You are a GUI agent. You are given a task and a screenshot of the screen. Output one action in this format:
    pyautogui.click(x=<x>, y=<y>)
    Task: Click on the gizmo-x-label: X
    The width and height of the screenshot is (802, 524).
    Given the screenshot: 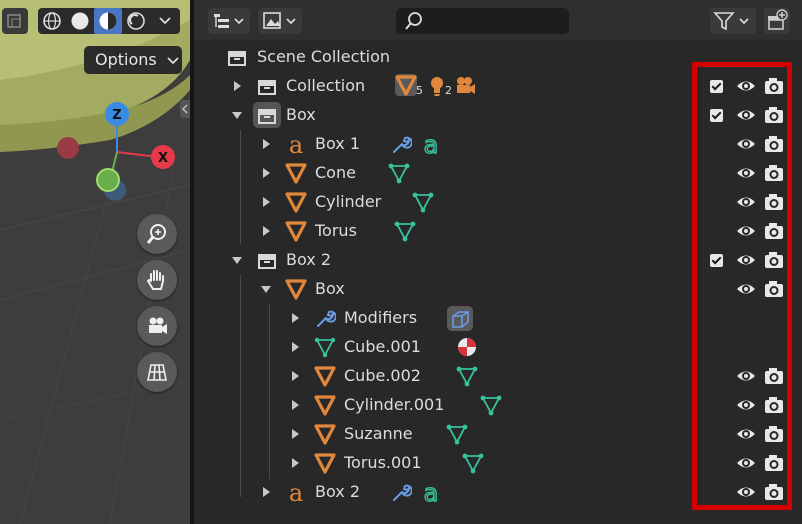 What is the action you would take?
    pyautogui.click(x=163, y=158)
    